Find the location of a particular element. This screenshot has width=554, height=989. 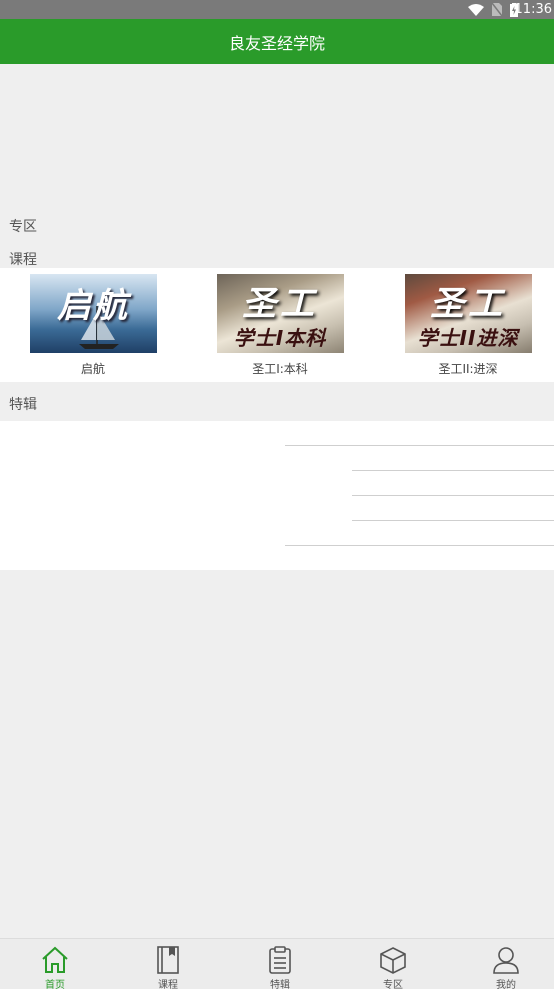

clipboard-icon is located at coordinates (280, 960).